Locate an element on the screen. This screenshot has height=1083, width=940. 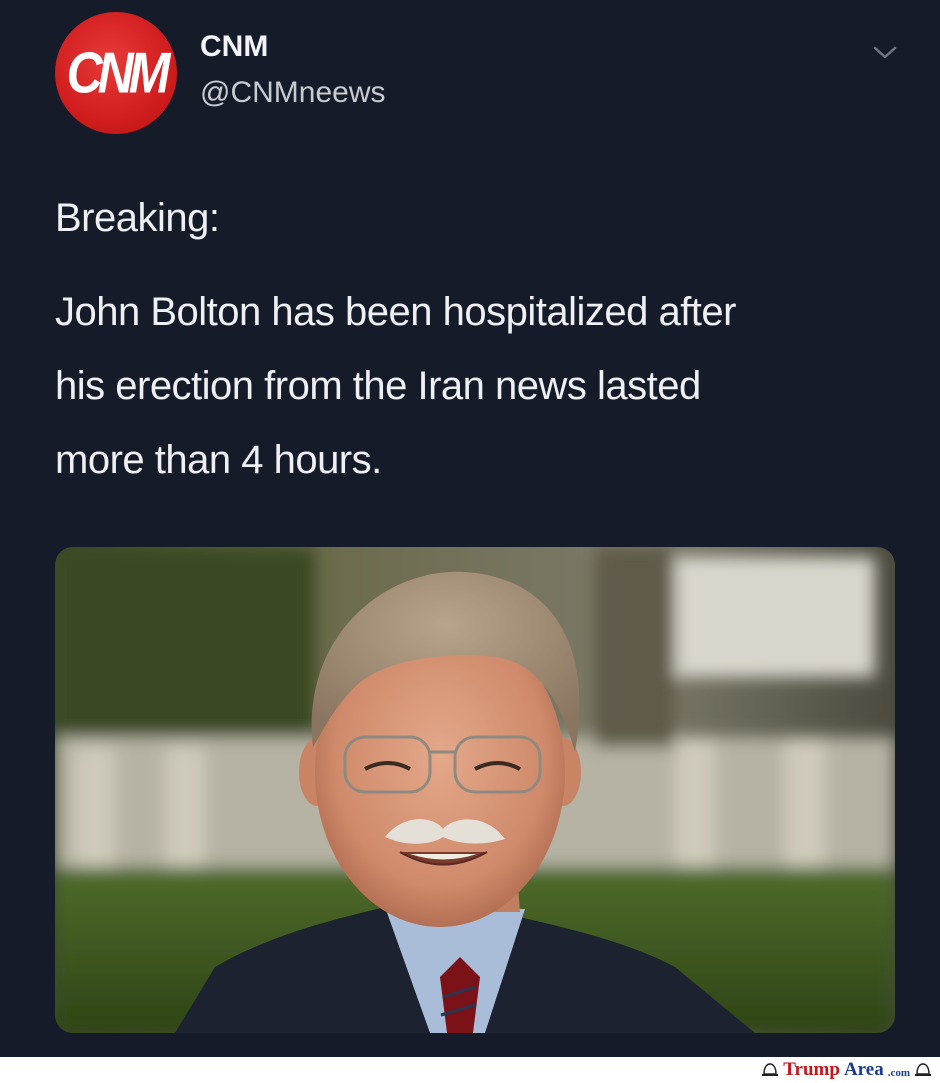
tweet-text-line: his erection from the Iran news lasted is located at coordinates (378, 386).